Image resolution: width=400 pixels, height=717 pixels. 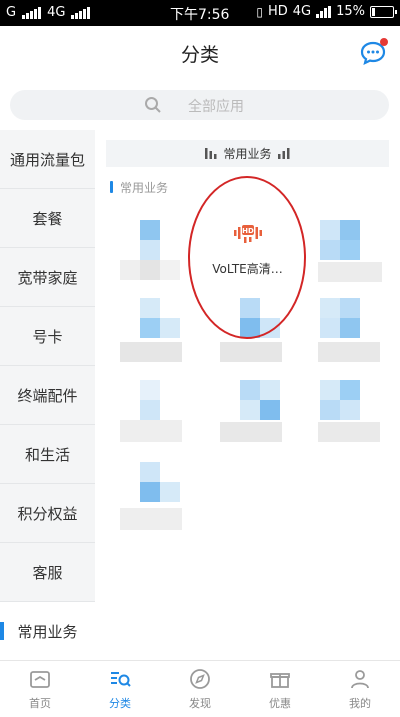 What do you see at coordinates (247, 257) in the screenshot?
I see `annotation-circle` at bounding box center [247, 257].